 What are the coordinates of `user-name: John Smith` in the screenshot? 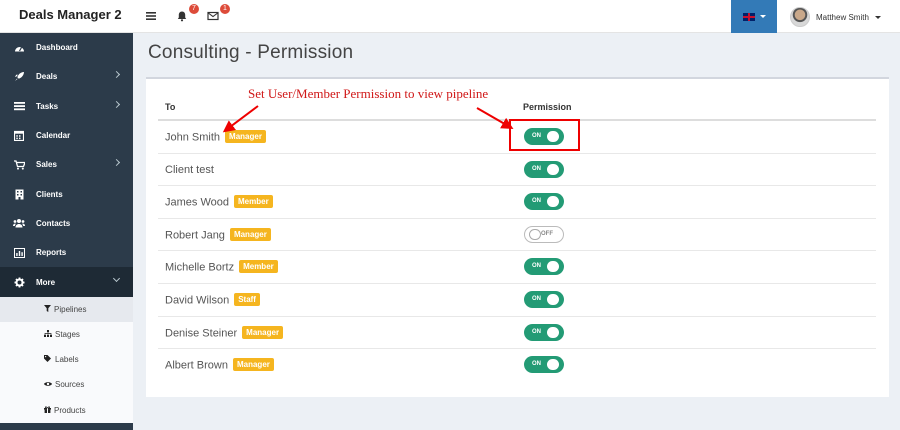 It's located at (193, 137).